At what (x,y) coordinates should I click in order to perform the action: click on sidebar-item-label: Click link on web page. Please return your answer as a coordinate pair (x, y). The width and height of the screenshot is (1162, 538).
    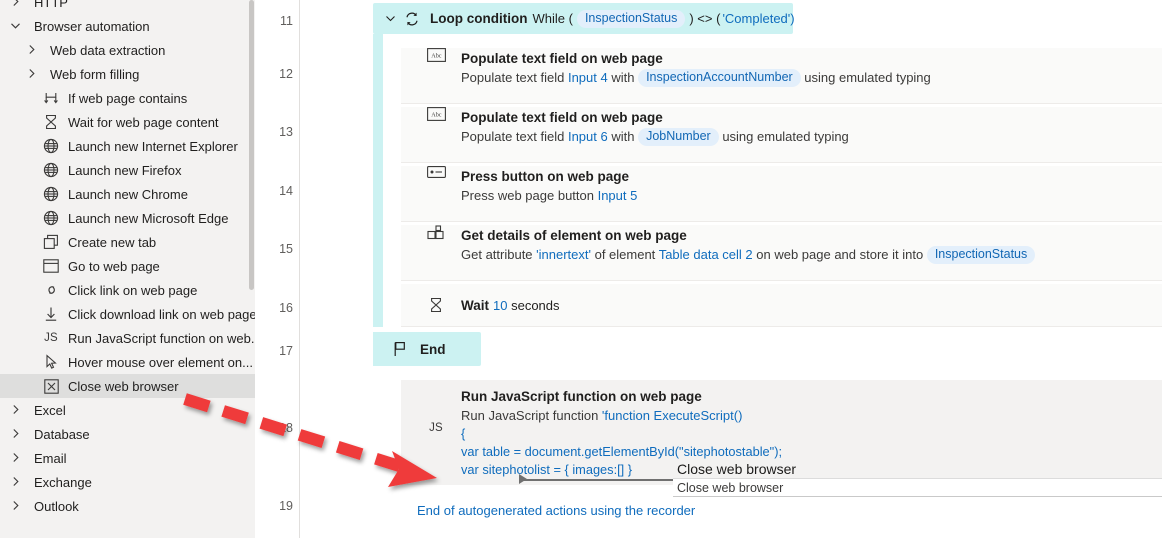
    Looking at the image, I should click on (133, 290).